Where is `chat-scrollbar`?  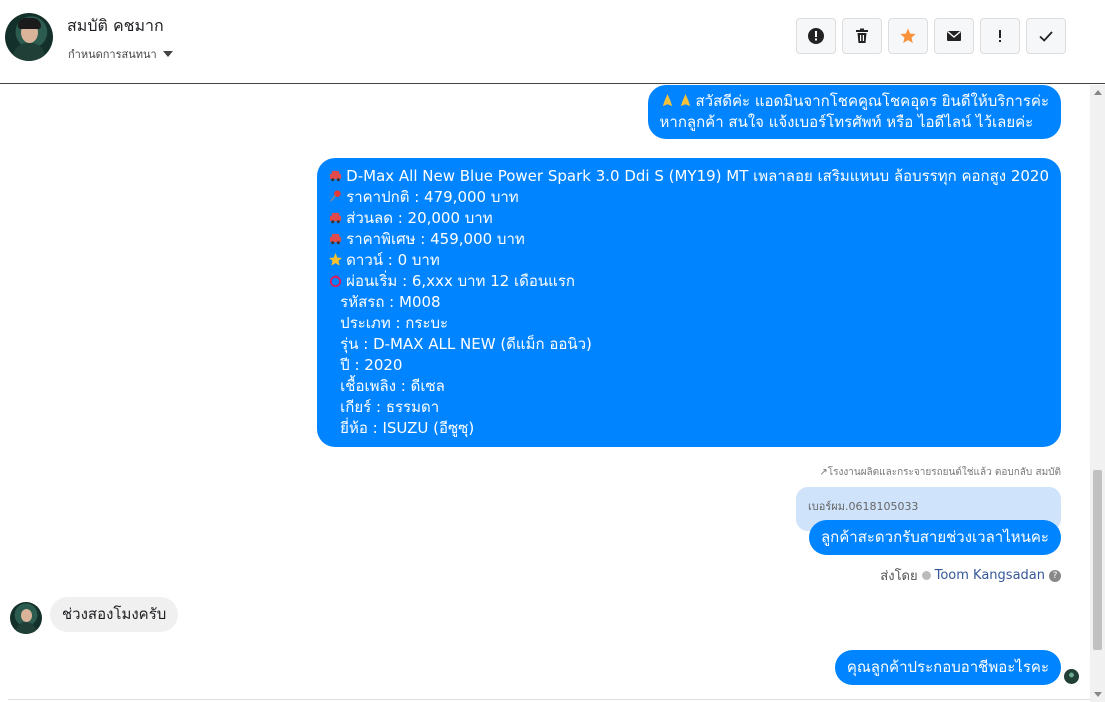 chat-scrollbar is located at coordinates (1097, 393).